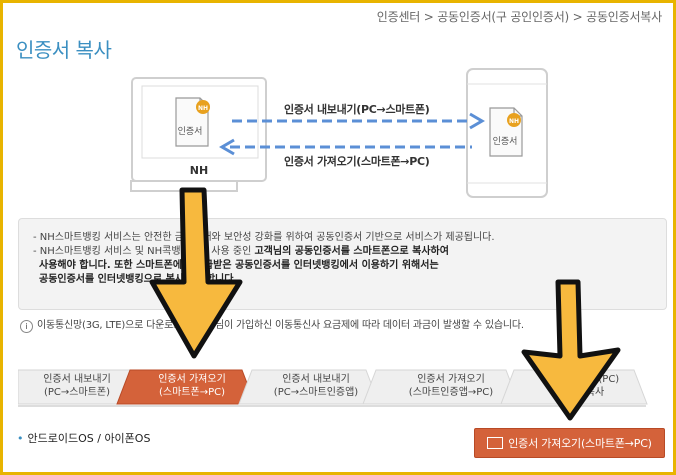 Image resolution: width=676 pixels, height=475 pixels. What do you see at coordinates (514, 121) in the screenshot?
I see `phone-cert-badge: NH` at bounding box center [514, 121].